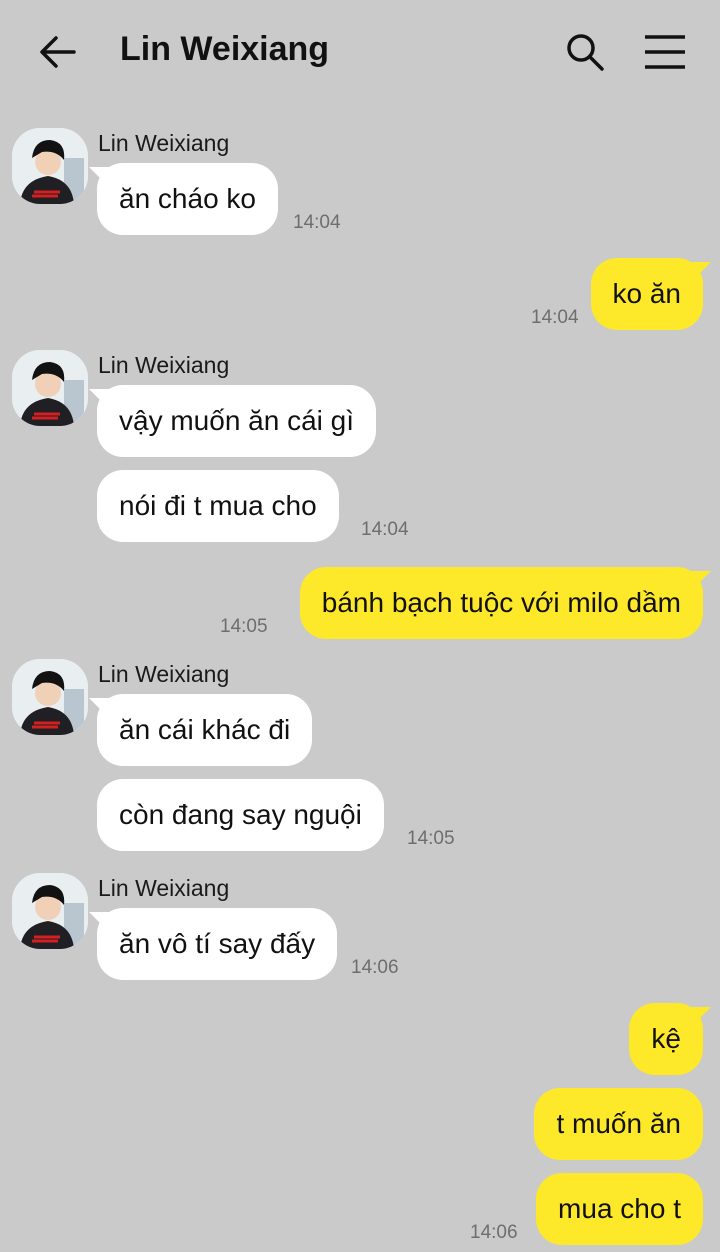 This screenshot has height=1252, width=720. I want to click on message-text: bánh bạch tuộc với milo dầm, so click(501, 602).